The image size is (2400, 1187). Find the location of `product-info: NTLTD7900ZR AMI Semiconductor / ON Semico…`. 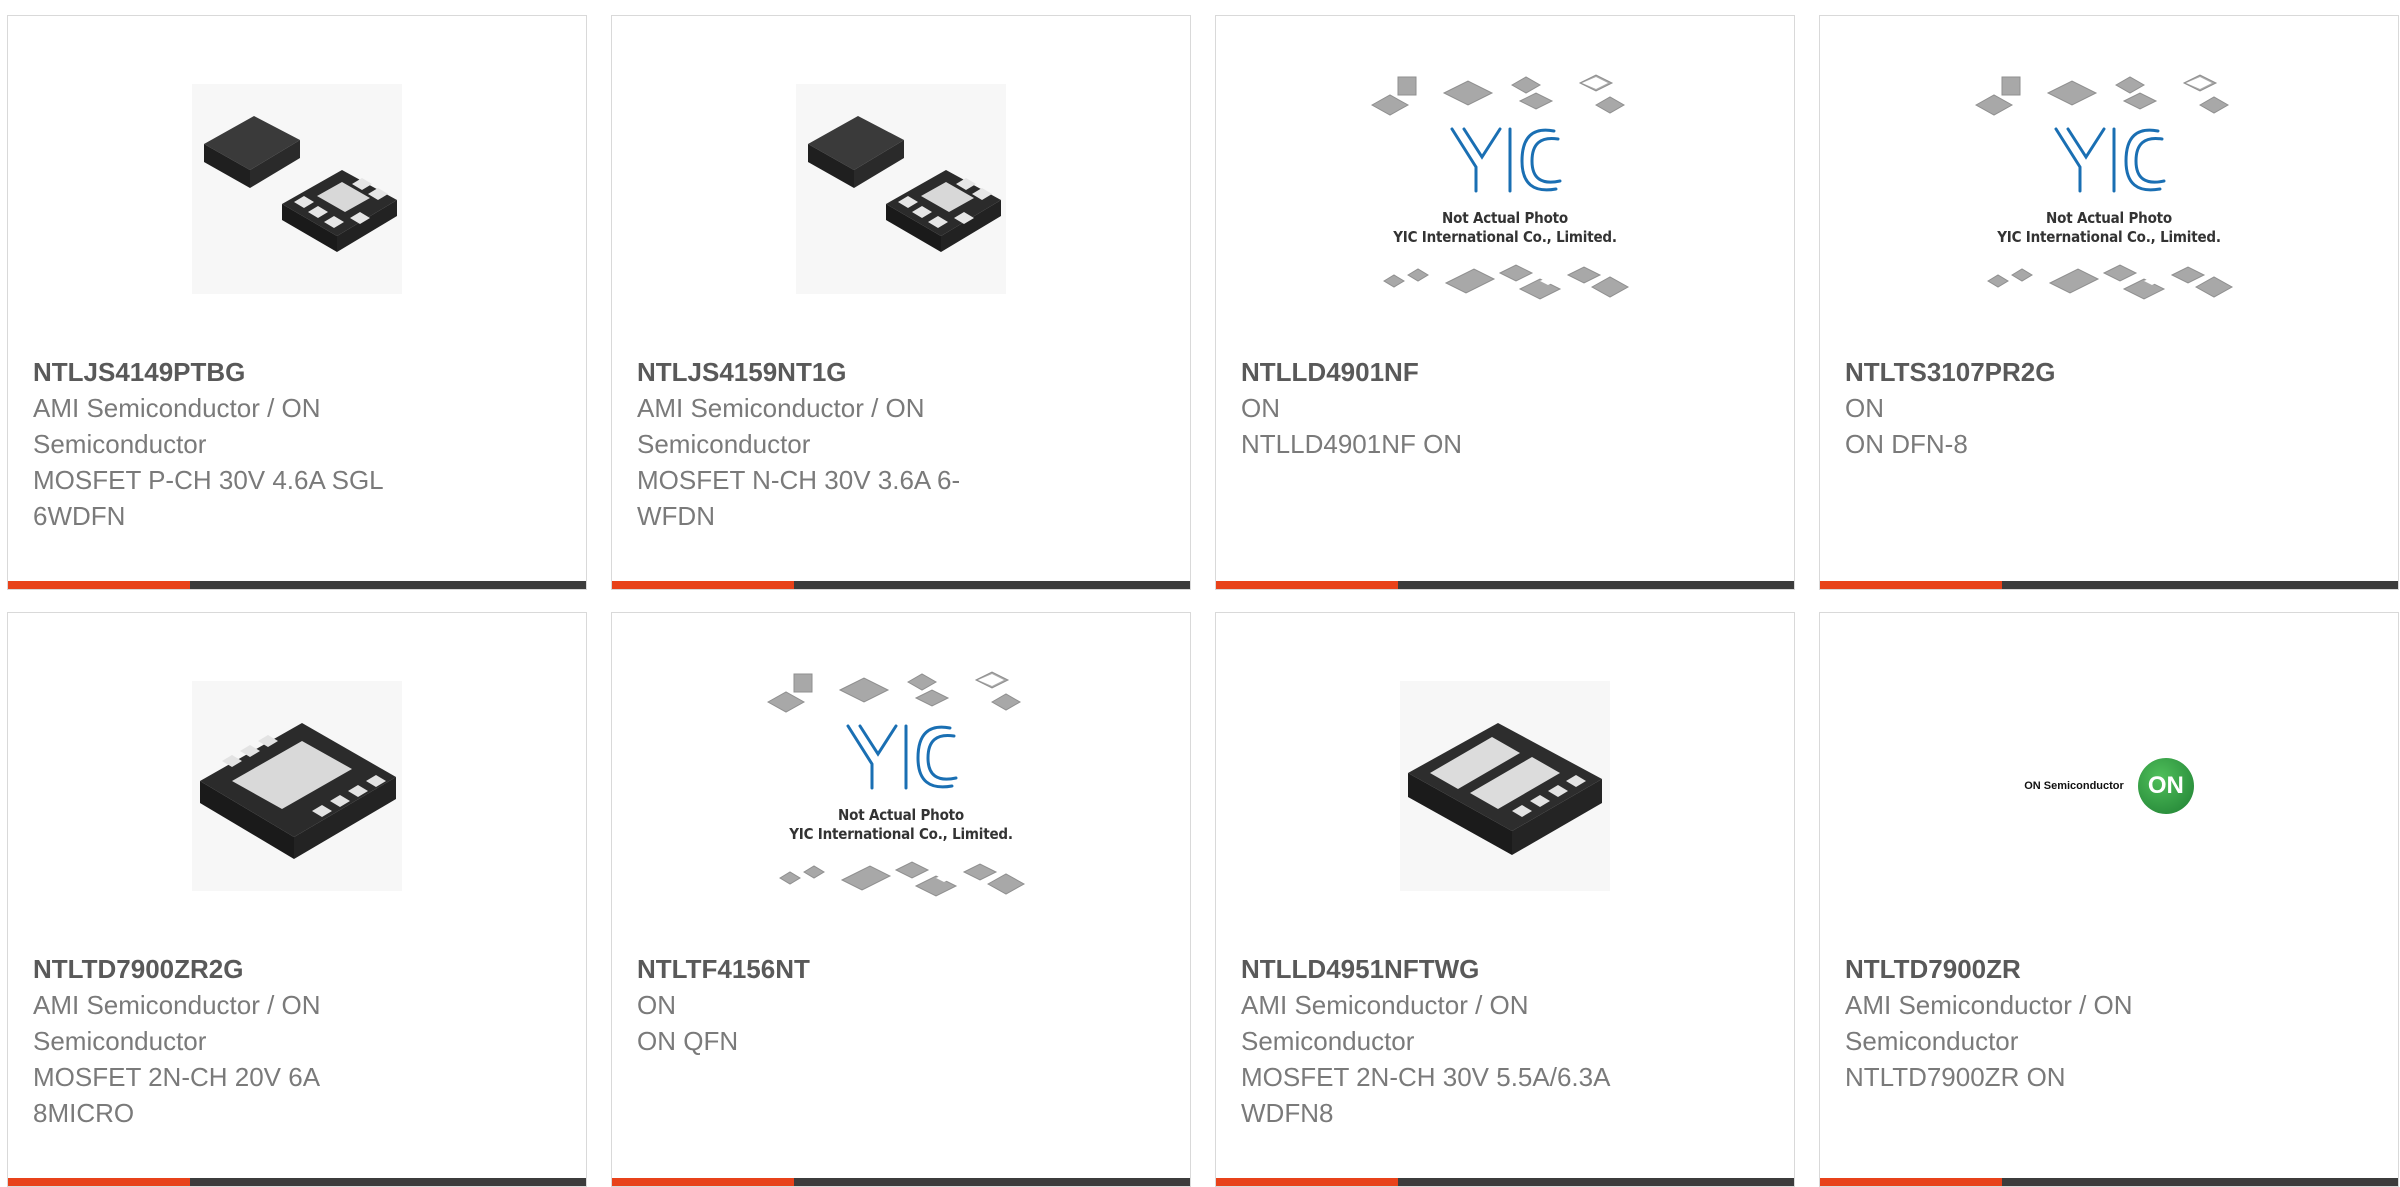

product-info: NTLTD7900ZR AMI Semiconductor / ON Semico… is located at coordinates (2034, 1024).